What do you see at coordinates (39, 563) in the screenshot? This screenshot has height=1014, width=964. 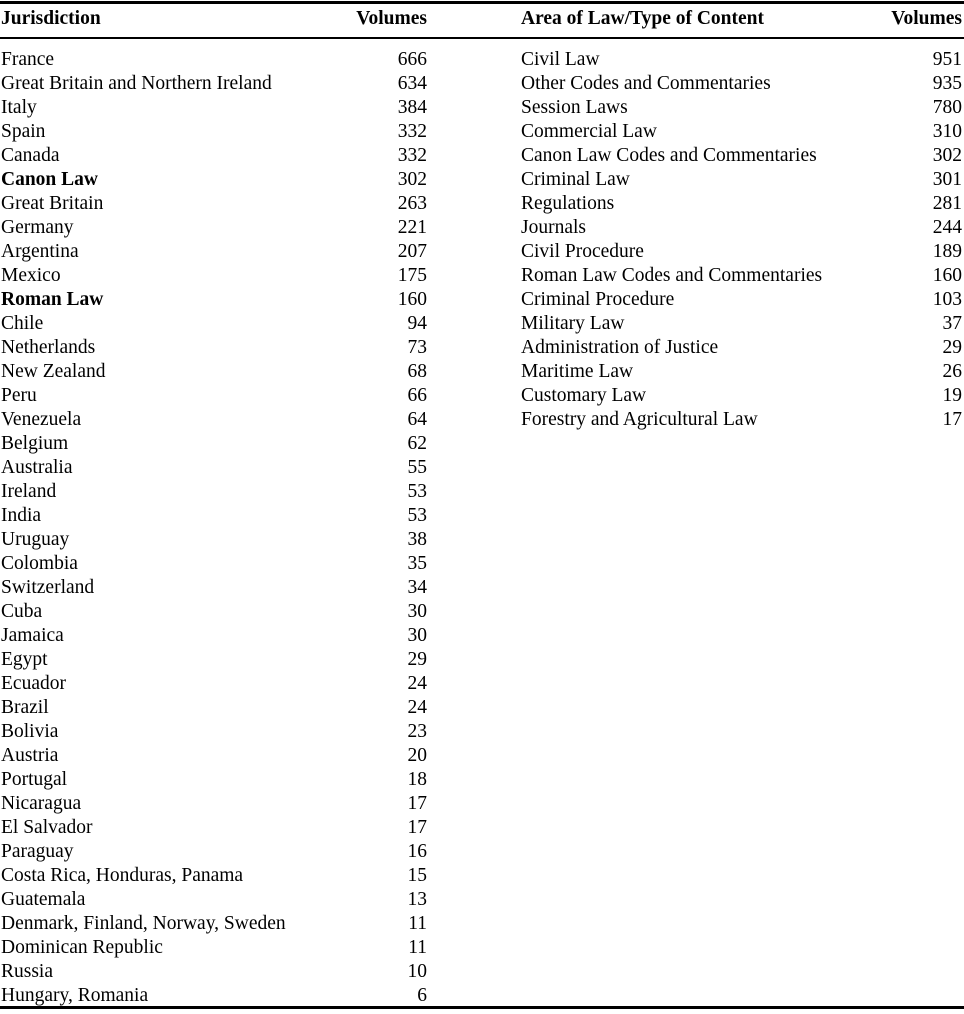 I see `row-label: Colombia` at bounding box center [39, 563].